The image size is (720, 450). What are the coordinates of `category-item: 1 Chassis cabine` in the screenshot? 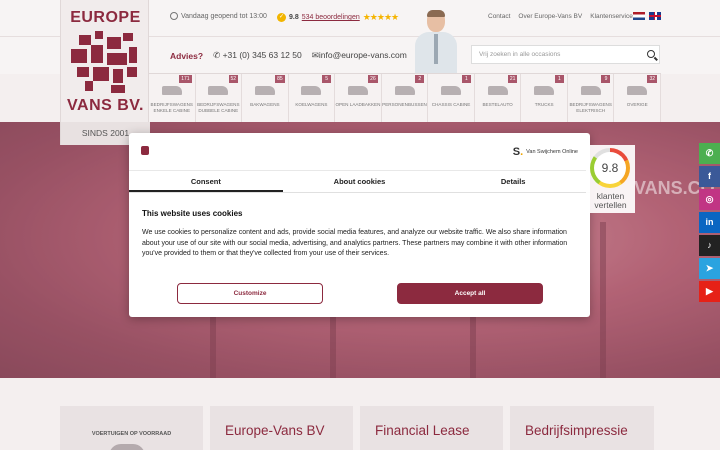 It's located at (451, 98).